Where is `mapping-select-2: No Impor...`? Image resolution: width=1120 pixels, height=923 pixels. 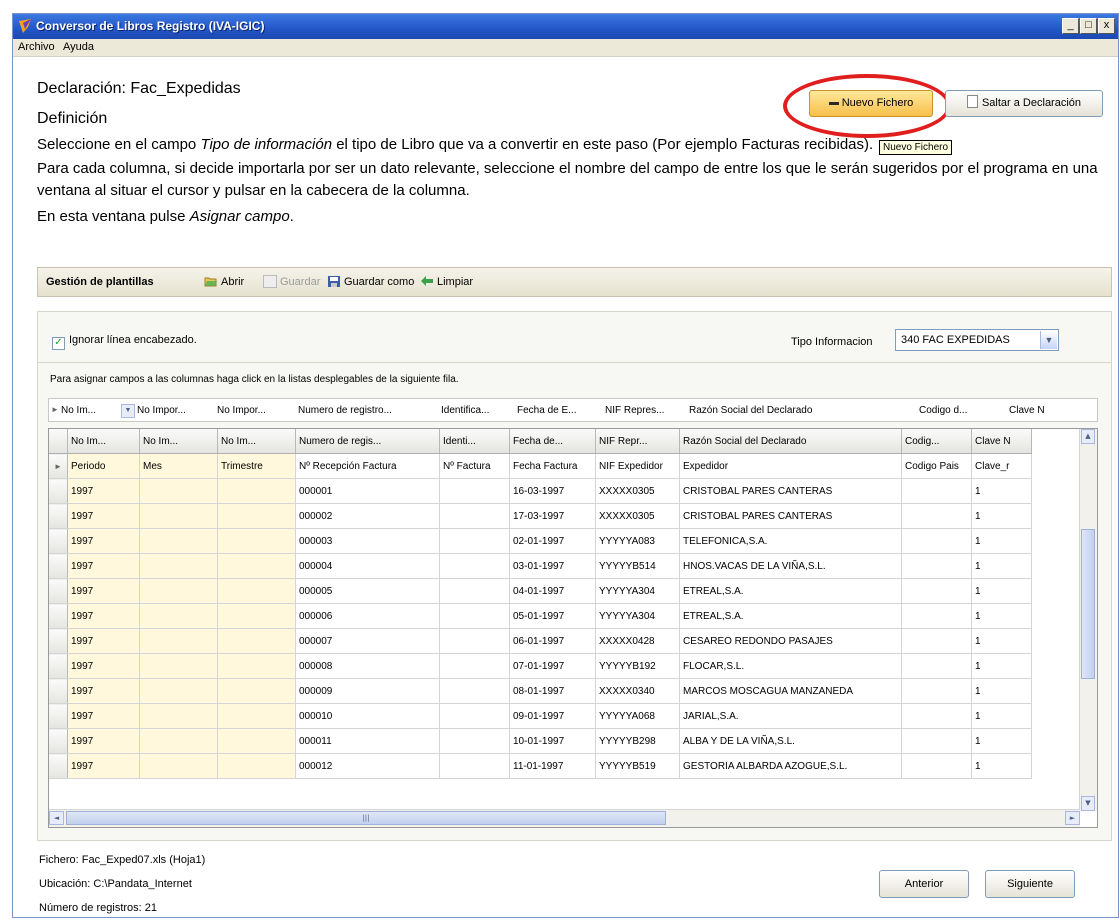
mapping-select-2: No Impor... is located at coordinates (175, 410).